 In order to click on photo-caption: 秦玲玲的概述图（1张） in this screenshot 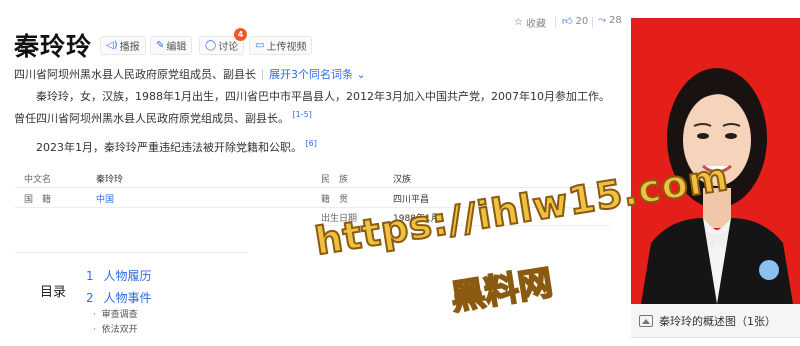, I will do `click(715, 321)`.